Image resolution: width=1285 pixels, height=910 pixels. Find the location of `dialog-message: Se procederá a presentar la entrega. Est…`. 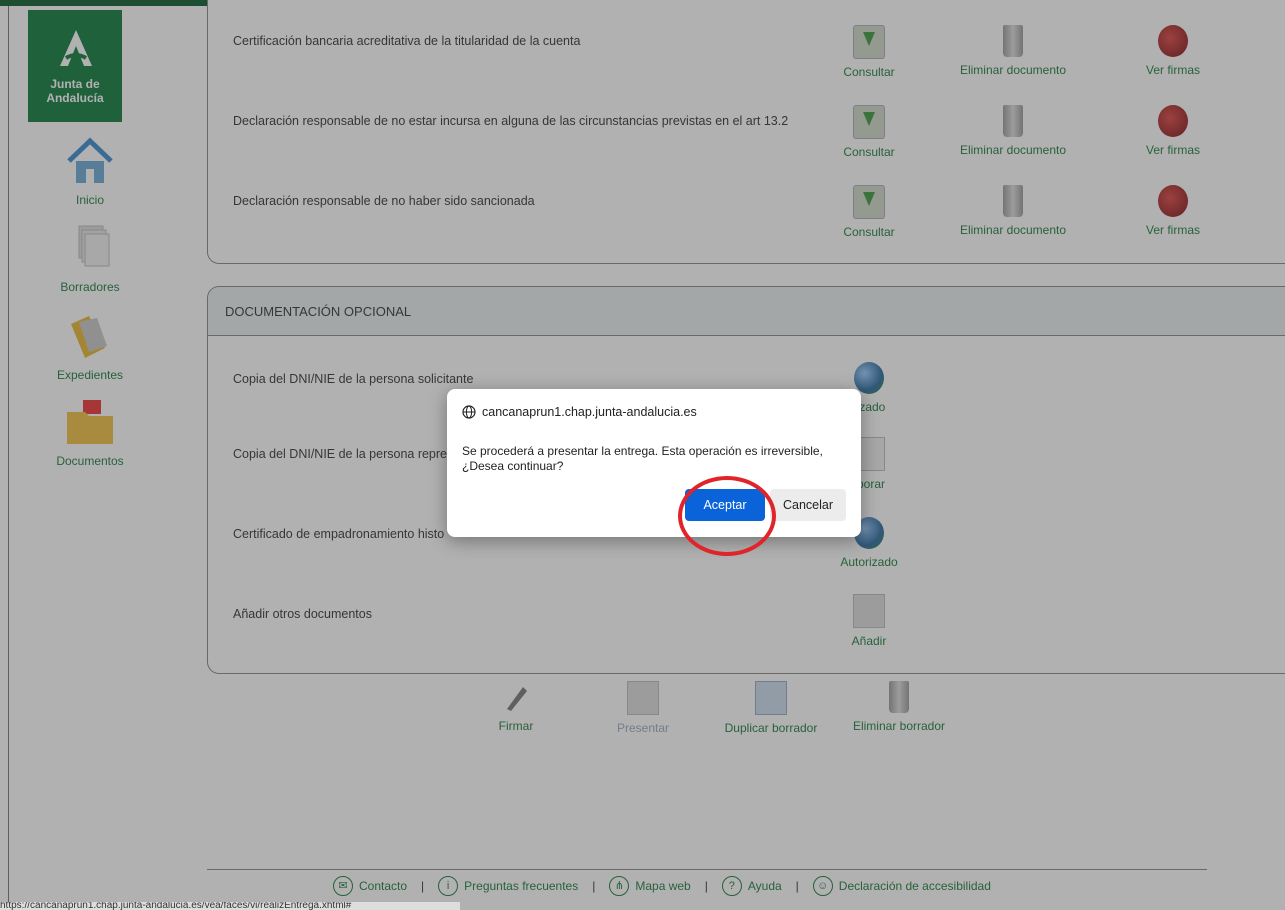

dialog-message: Se procederá a presentar la entrega. Est… is located at coordinates (642, 458).